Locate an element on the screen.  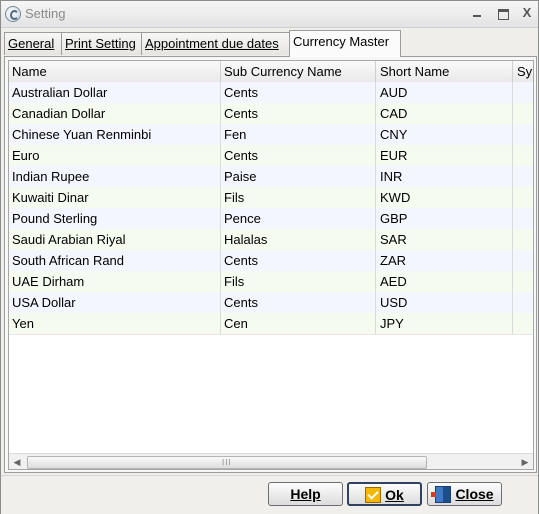
tab-currency-master: Currency Master is located at coordinates (345, 43).